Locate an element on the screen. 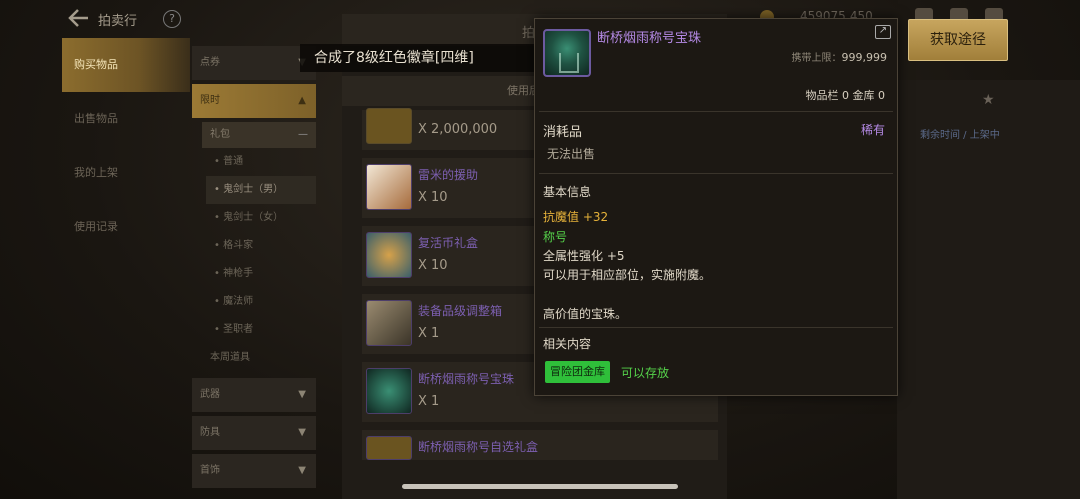 Image resolution: width=1080 pixels, height=499 pixels. home-indicator is located at coordinates (540, 486).